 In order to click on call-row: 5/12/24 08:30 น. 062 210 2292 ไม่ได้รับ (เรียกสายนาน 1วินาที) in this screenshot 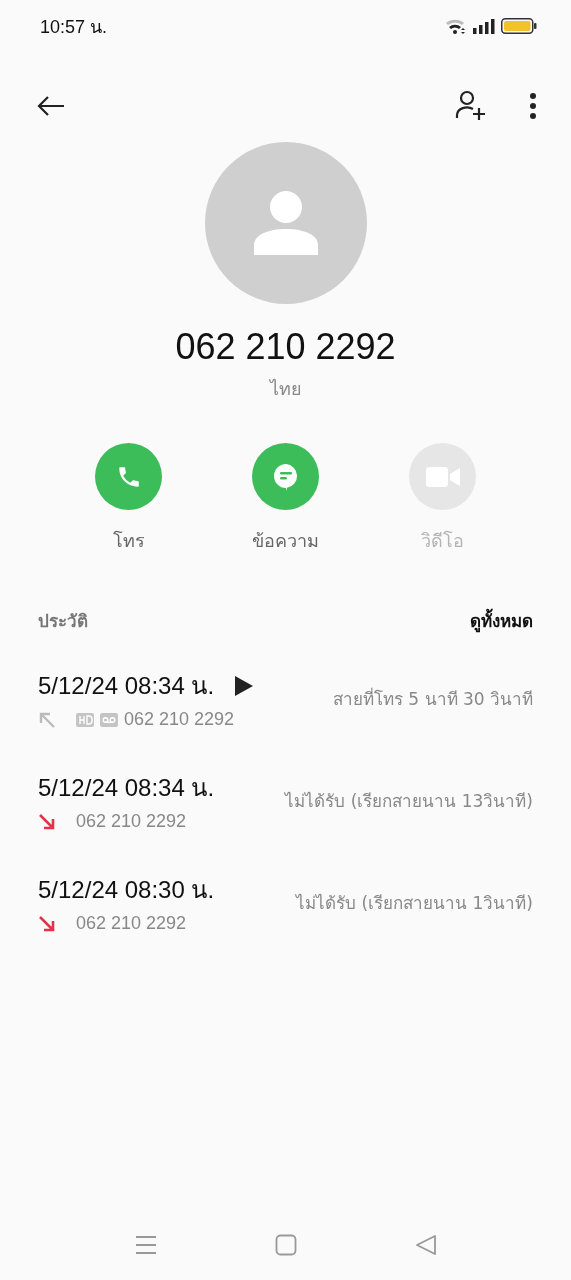, I will do `click(285, 902)`.